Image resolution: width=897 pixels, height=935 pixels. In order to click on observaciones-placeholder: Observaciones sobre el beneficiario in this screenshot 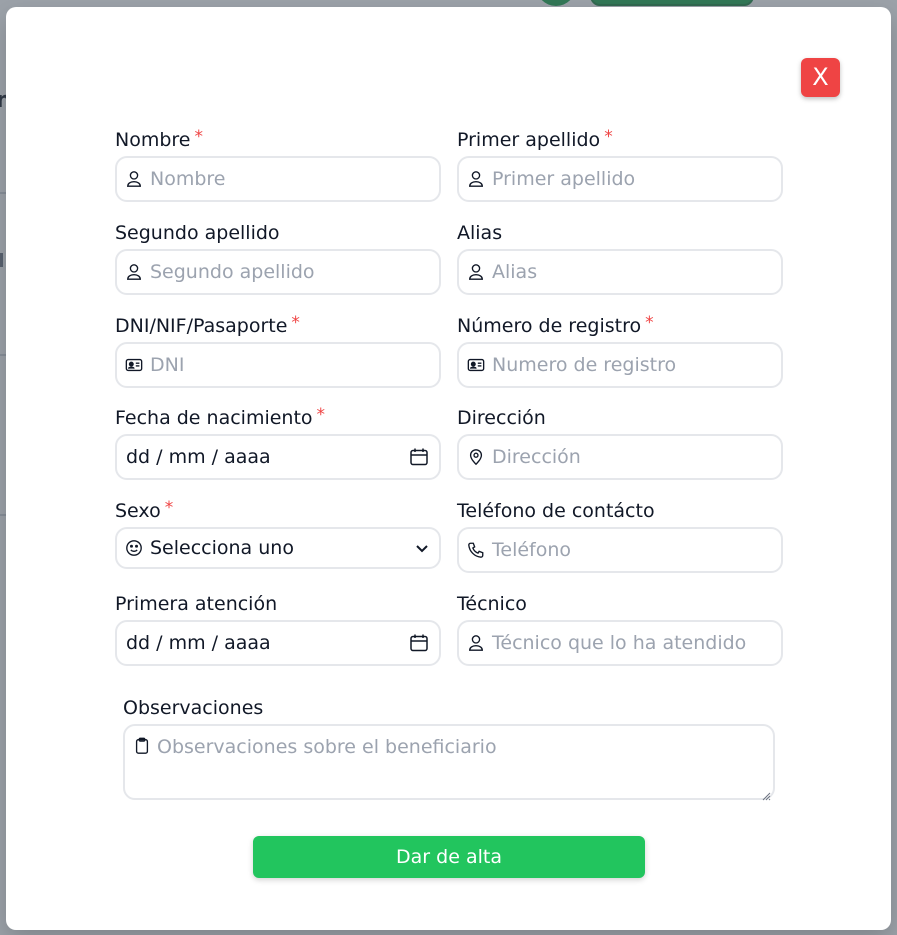, I will do `click(327, 747)`.